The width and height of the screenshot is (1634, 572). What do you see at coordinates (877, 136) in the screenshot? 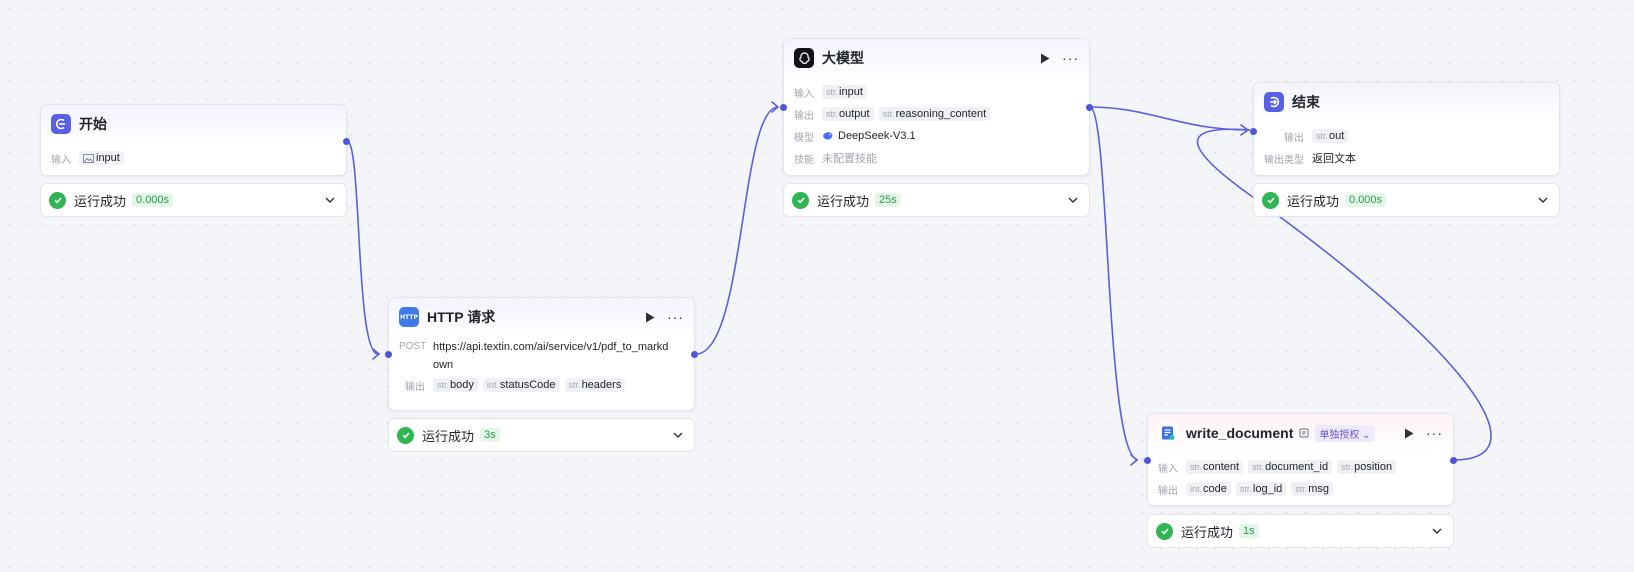
I see `model-name: DeepSeek-V3.1` at bounding box center [877, 136].